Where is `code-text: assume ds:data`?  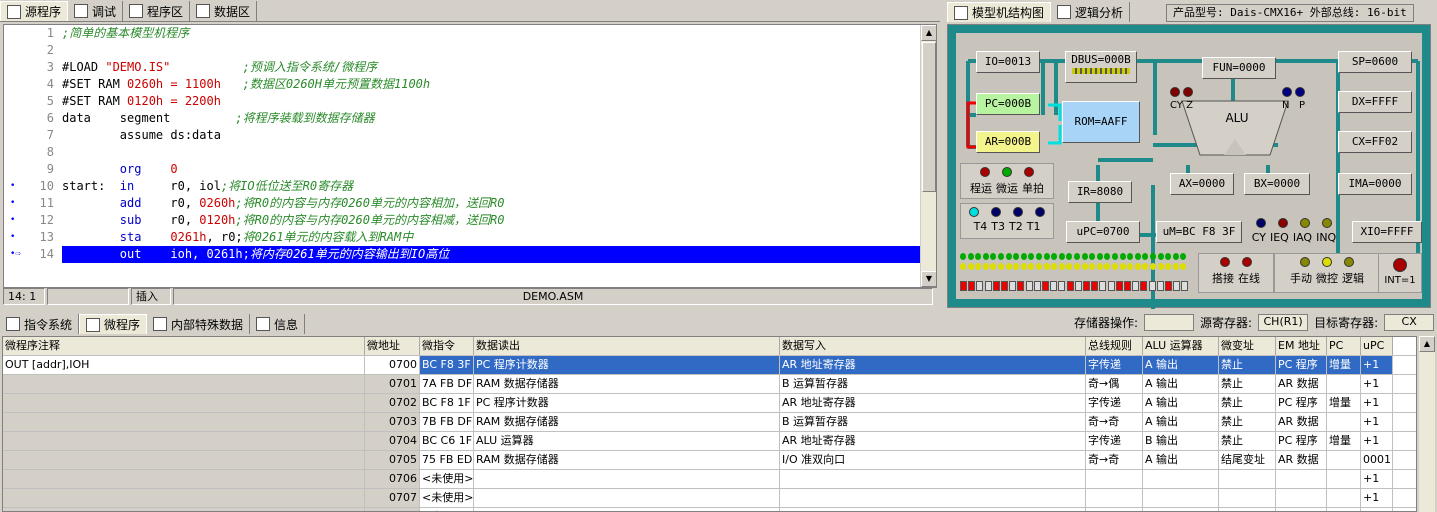 code-text: assume ds:data is located at coordinates (141, 135).